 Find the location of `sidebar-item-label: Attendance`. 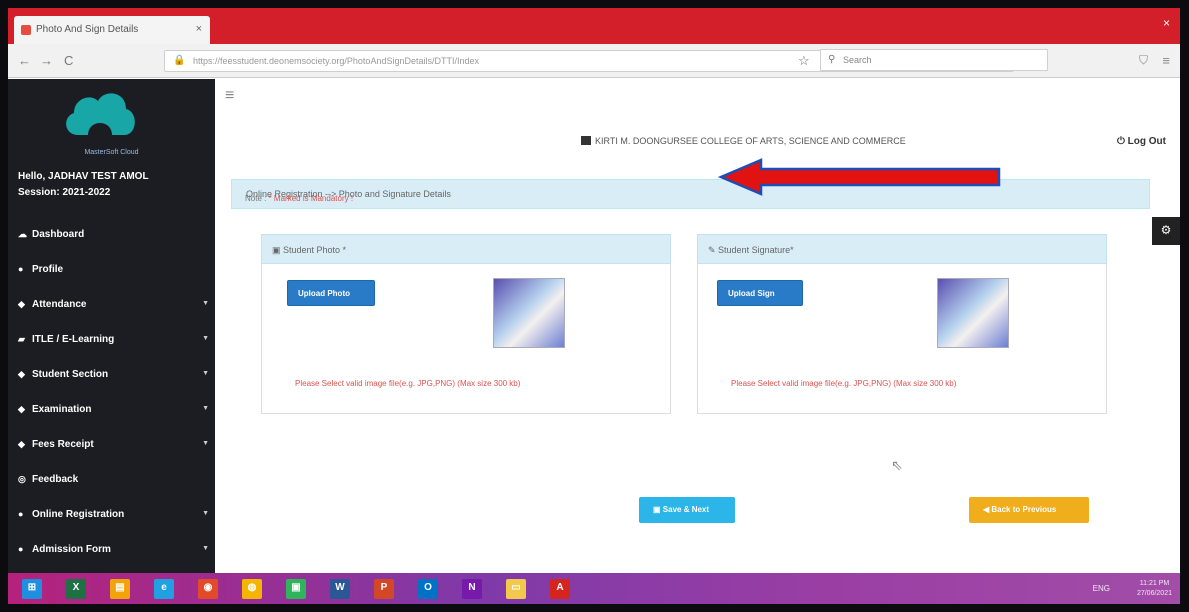

sidebar-item-label: Attendance is located at coordinates (59, 304).